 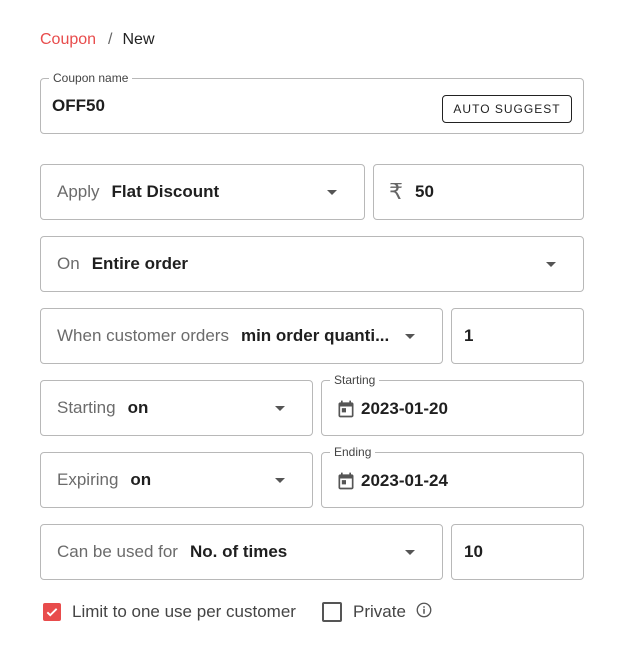 What do you see at coordinates (86, 407) in the screenshot?
I see `starting-prefix: Starting` at bounding box center [86, 407].